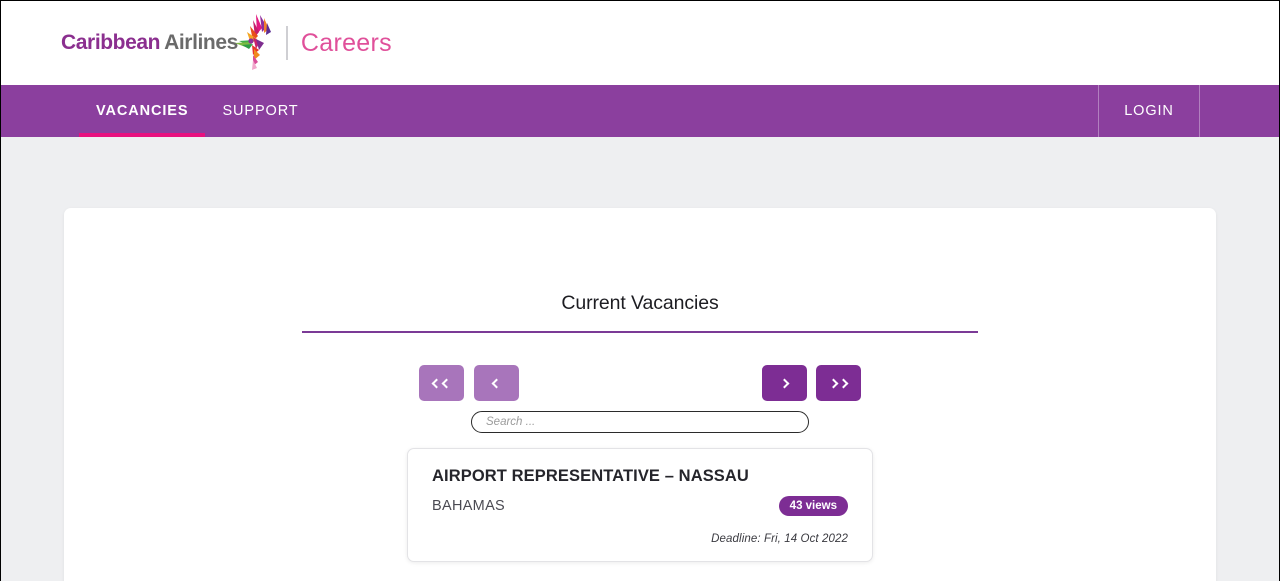 The image size is (1280, 581). I want to click on search-container, so click(640, 422).